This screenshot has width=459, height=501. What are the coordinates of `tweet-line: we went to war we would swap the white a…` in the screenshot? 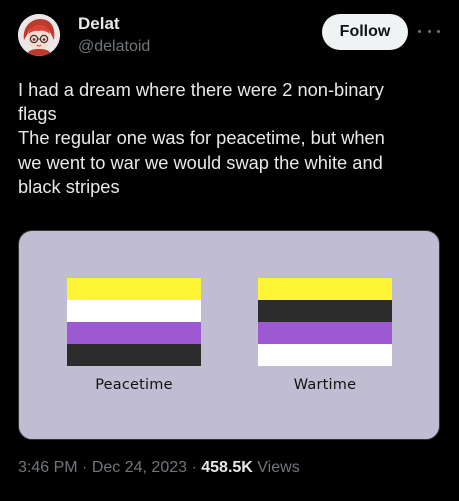 It's located at (200, 162).